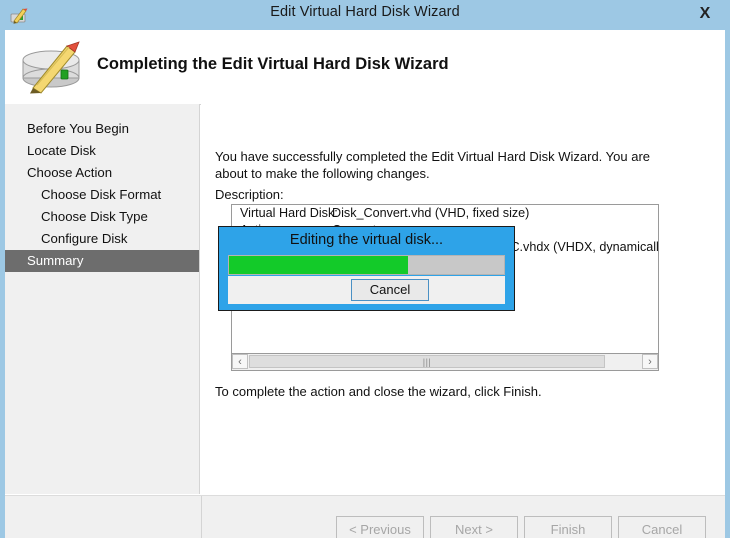  I want to click on sidebar-item-choose-disk-type: Choose Disk Type, so click(102, 217).